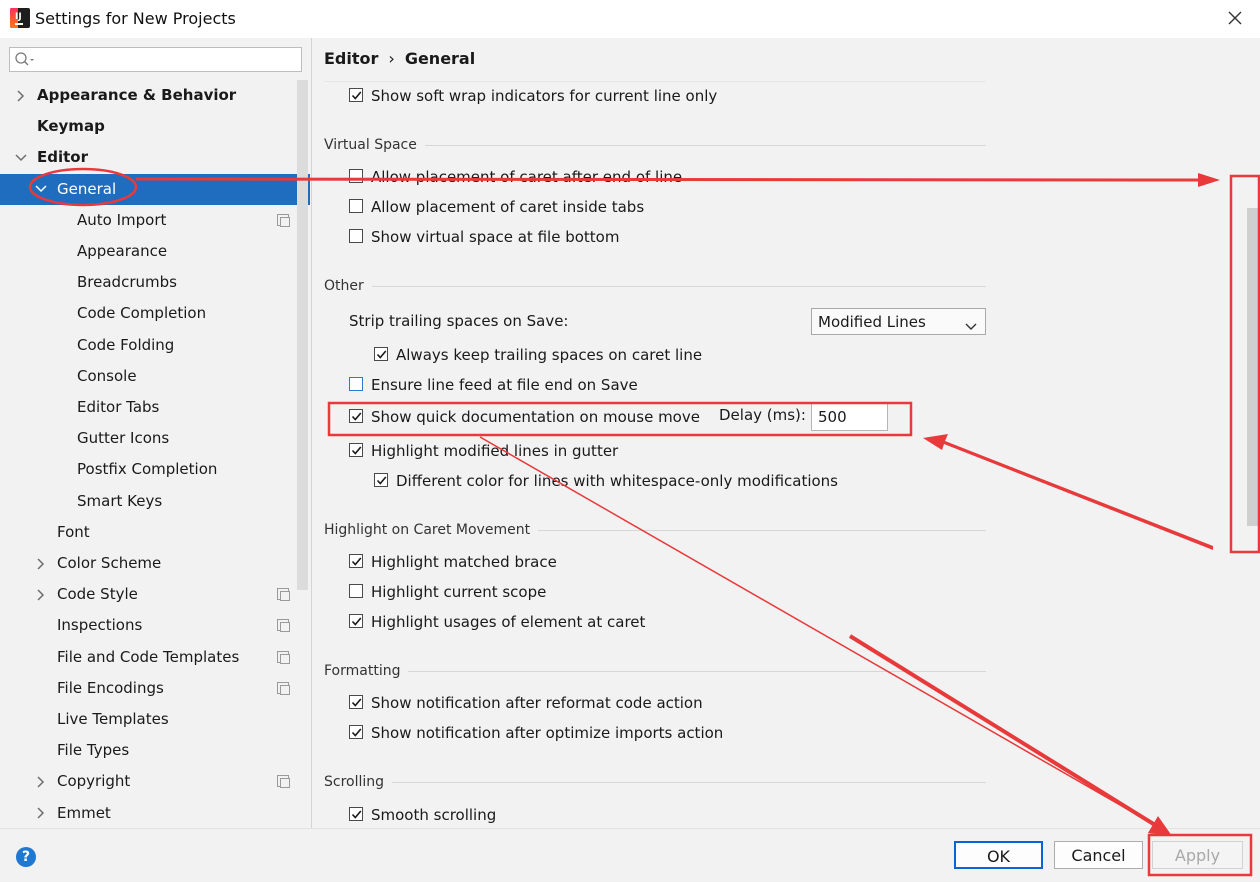 Image resolution: width=1260 pixels, height=882 pixels. What do you see at coordinates (94, 781) in the screenshot?
I see `sidebar-item-label: Copyright` at bounding box center [94, 781].